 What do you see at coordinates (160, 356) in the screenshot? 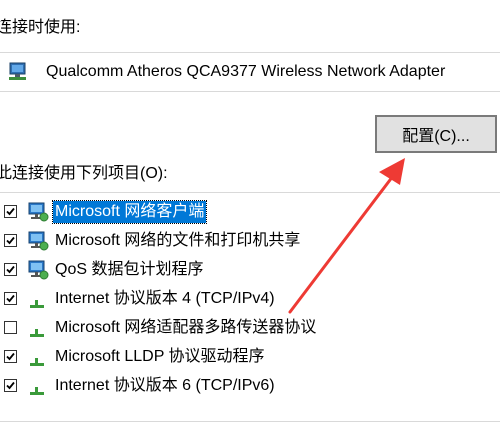
I see `list-item-label: Microsoft LLDP 协议驱动程序` at bounding box center [160, 356].